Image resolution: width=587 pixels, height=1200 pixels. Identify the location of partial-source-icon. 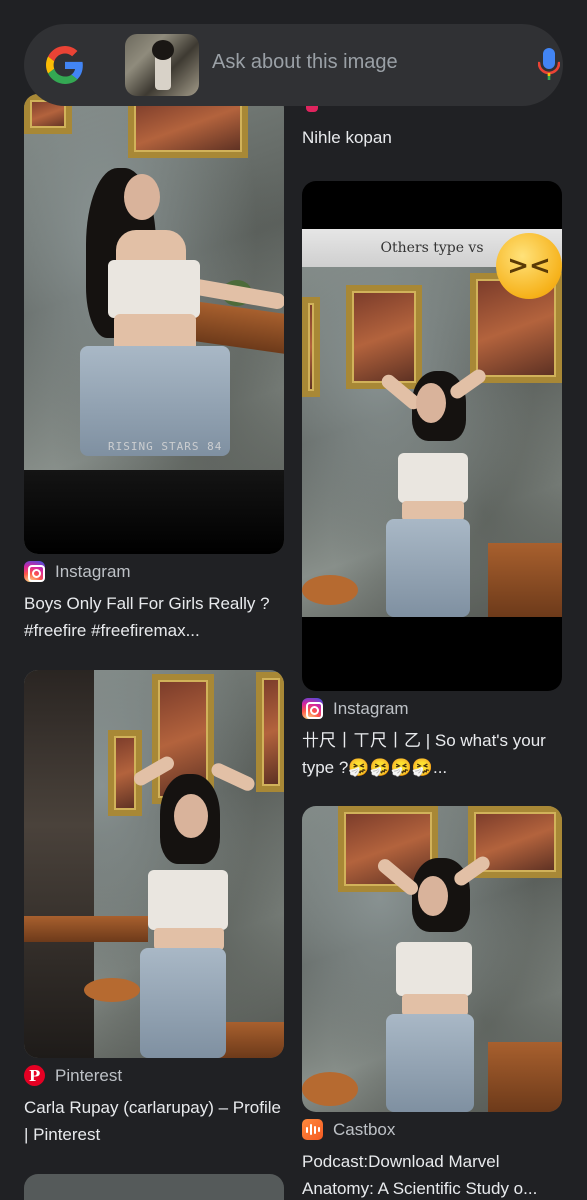
(312, 109).